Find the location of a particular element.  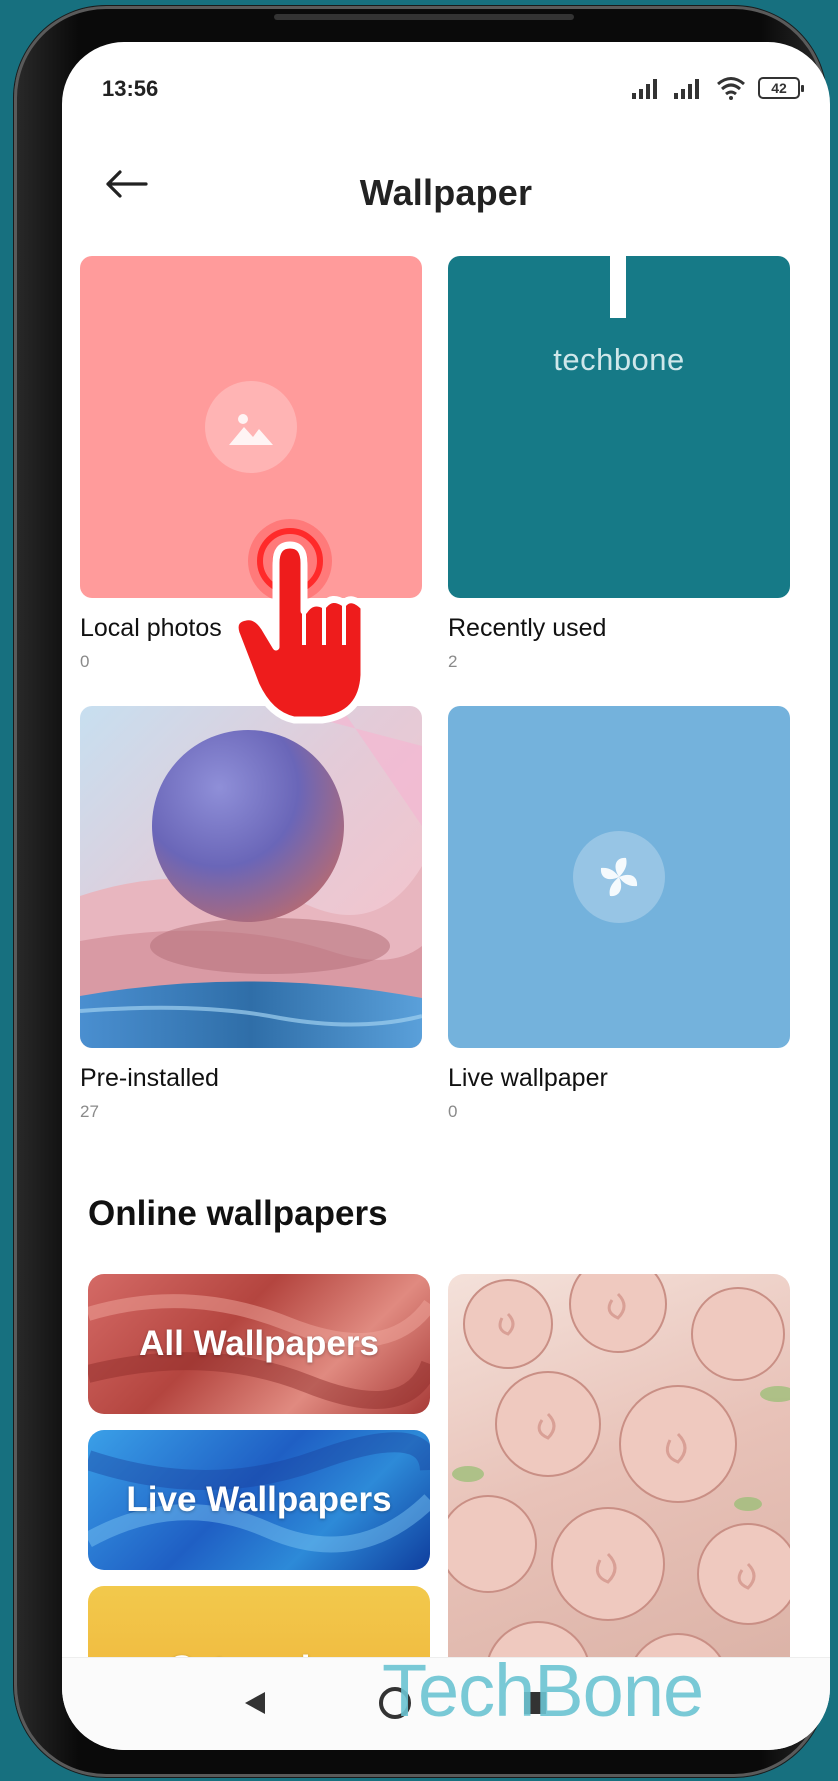

nav-back-button is located at coordinates (255, 1703).